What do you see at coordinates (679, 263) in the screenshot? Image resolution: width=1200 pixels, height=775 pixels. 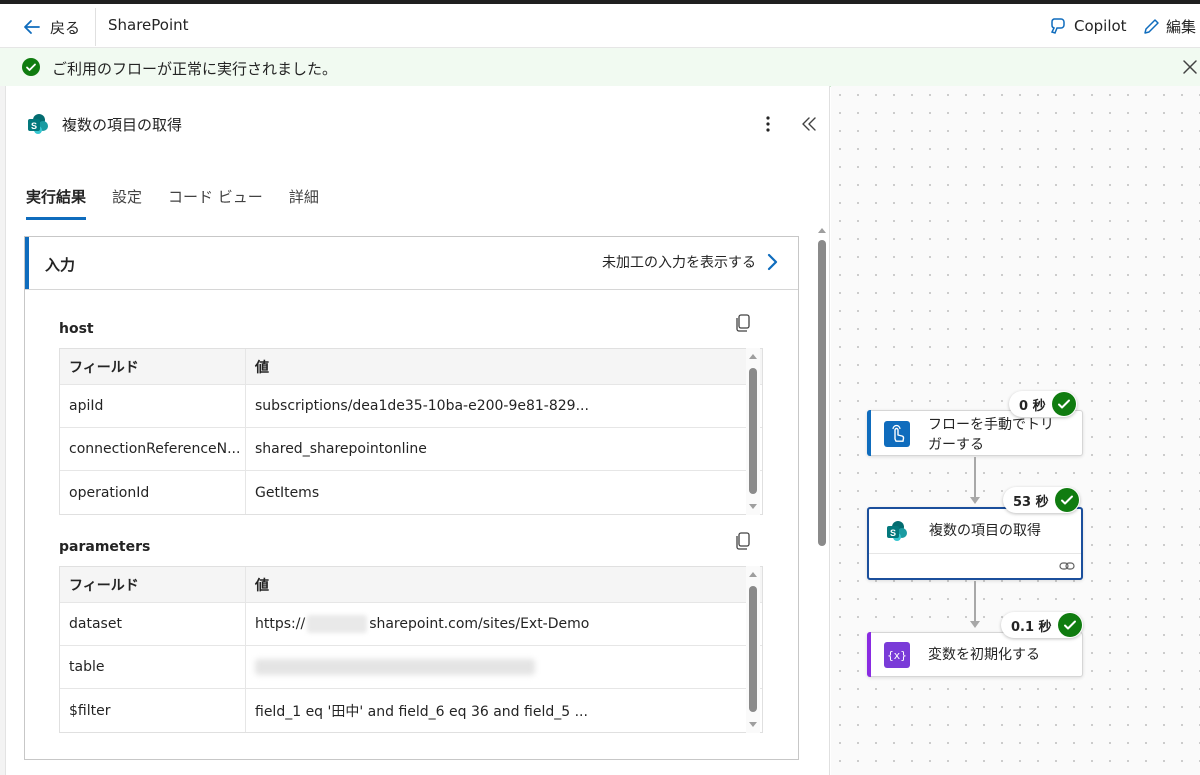 I see `show-raw-inputs-label: 未加工の入力を表示する` at bounding box center [679, 263].